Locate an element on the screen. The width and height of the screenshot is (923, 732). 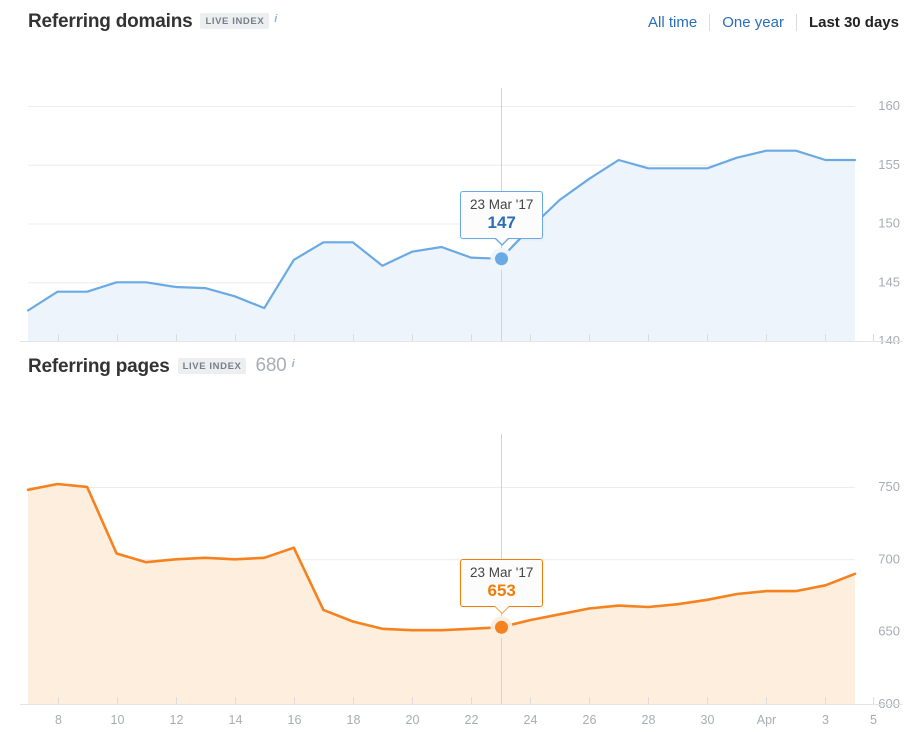
panel-title-text: Referring pages is located at coordinates (99, 366).